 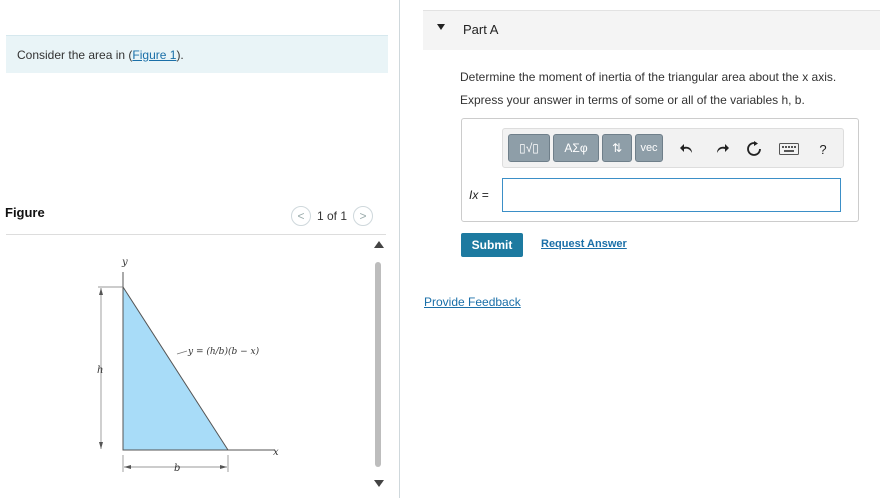 What do you see at coordinates (379, 244) in the screenshot?
I see `scroll-up-arrow-icon` at bounding box center [379, 244].